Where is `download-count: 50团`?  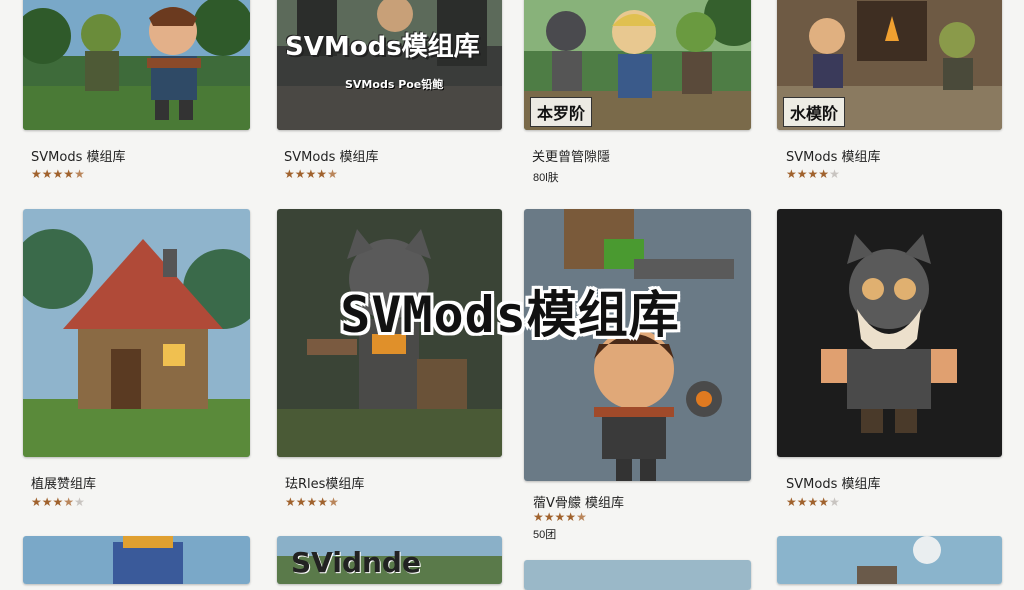
download-count: 50团 is located at coordinates (545, 535).